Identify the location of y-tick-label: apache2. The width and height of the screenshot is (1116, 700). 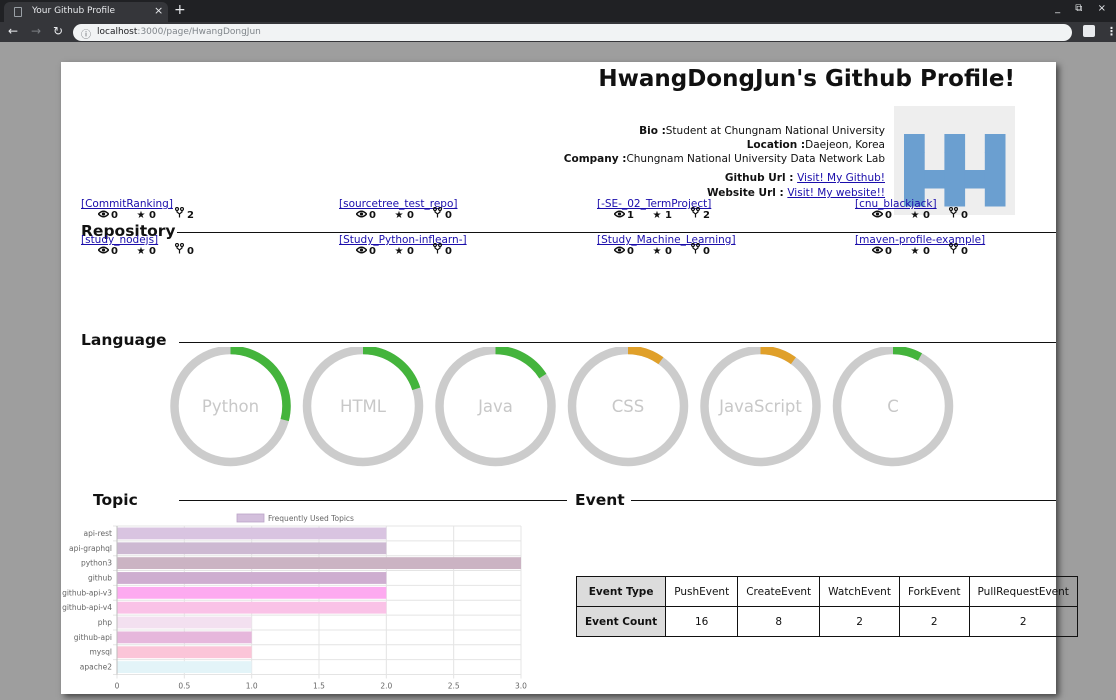
(96, 667).